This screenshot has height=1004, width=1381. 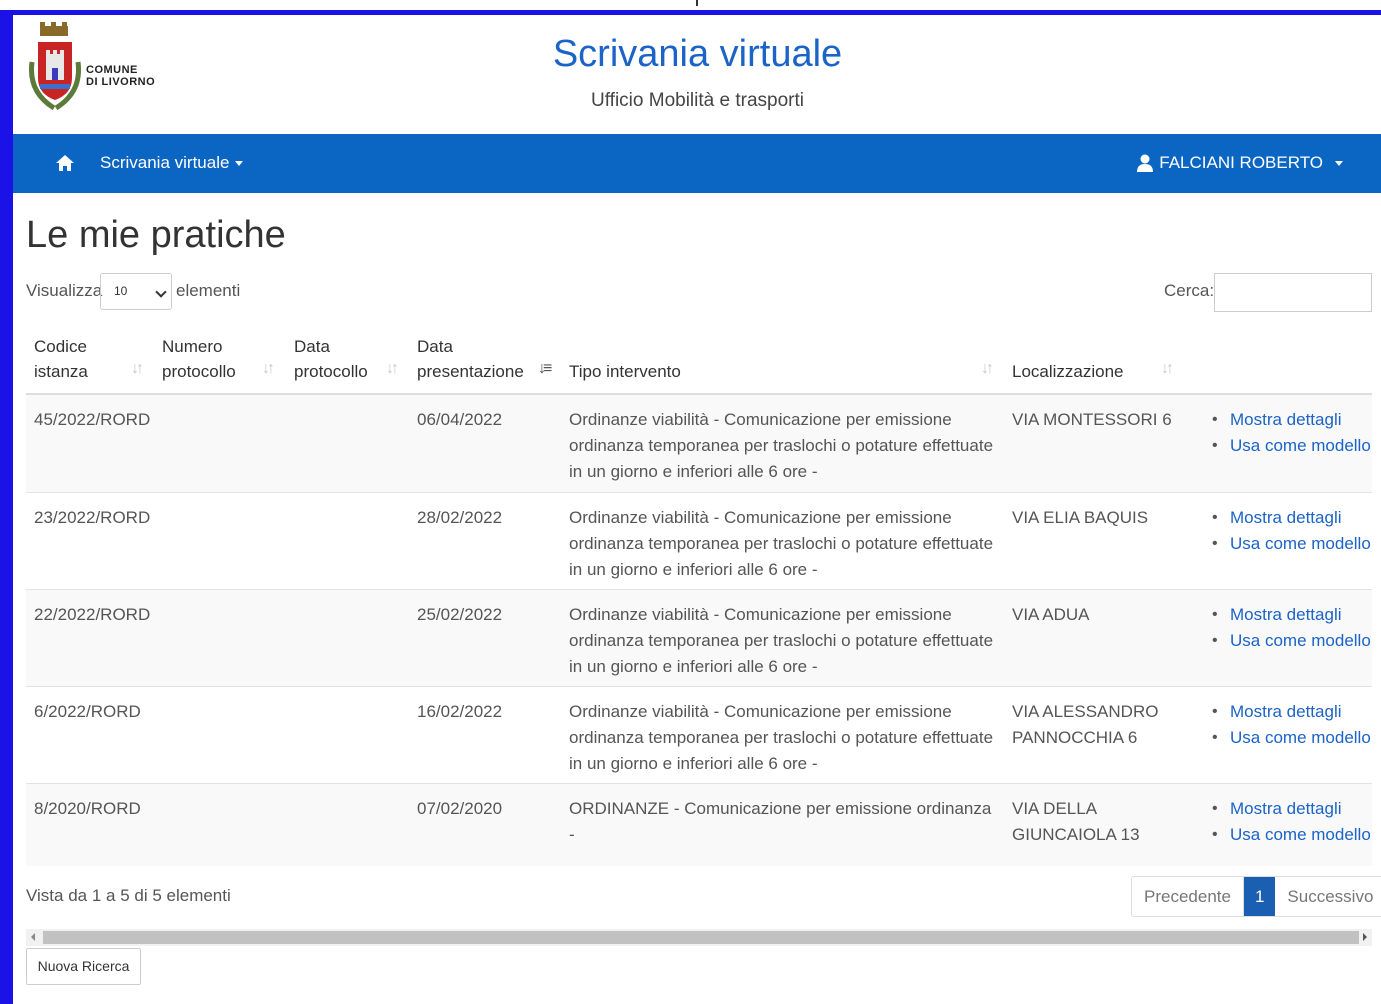 I want to click on previous-page-button: Precedente, so click(x=1188, y=896).